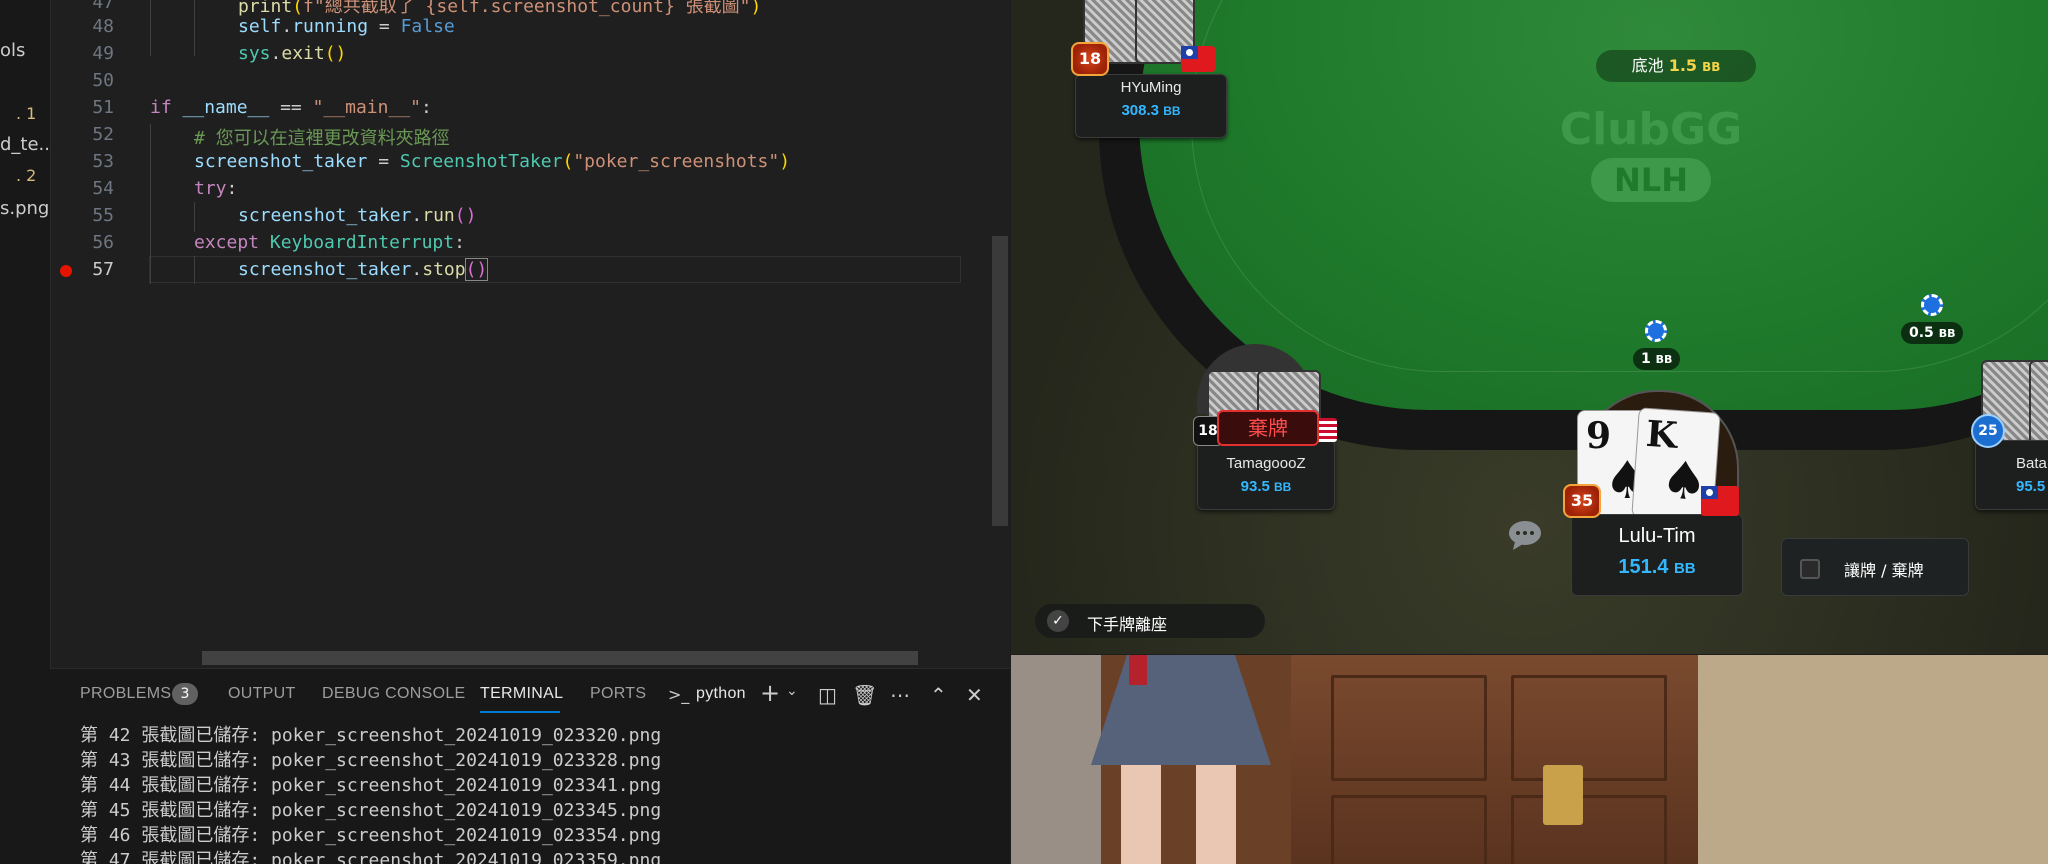 This screenshot has width=2048, height=864. I want to click on more-actions-icon: ⋯, so click(900, 695).